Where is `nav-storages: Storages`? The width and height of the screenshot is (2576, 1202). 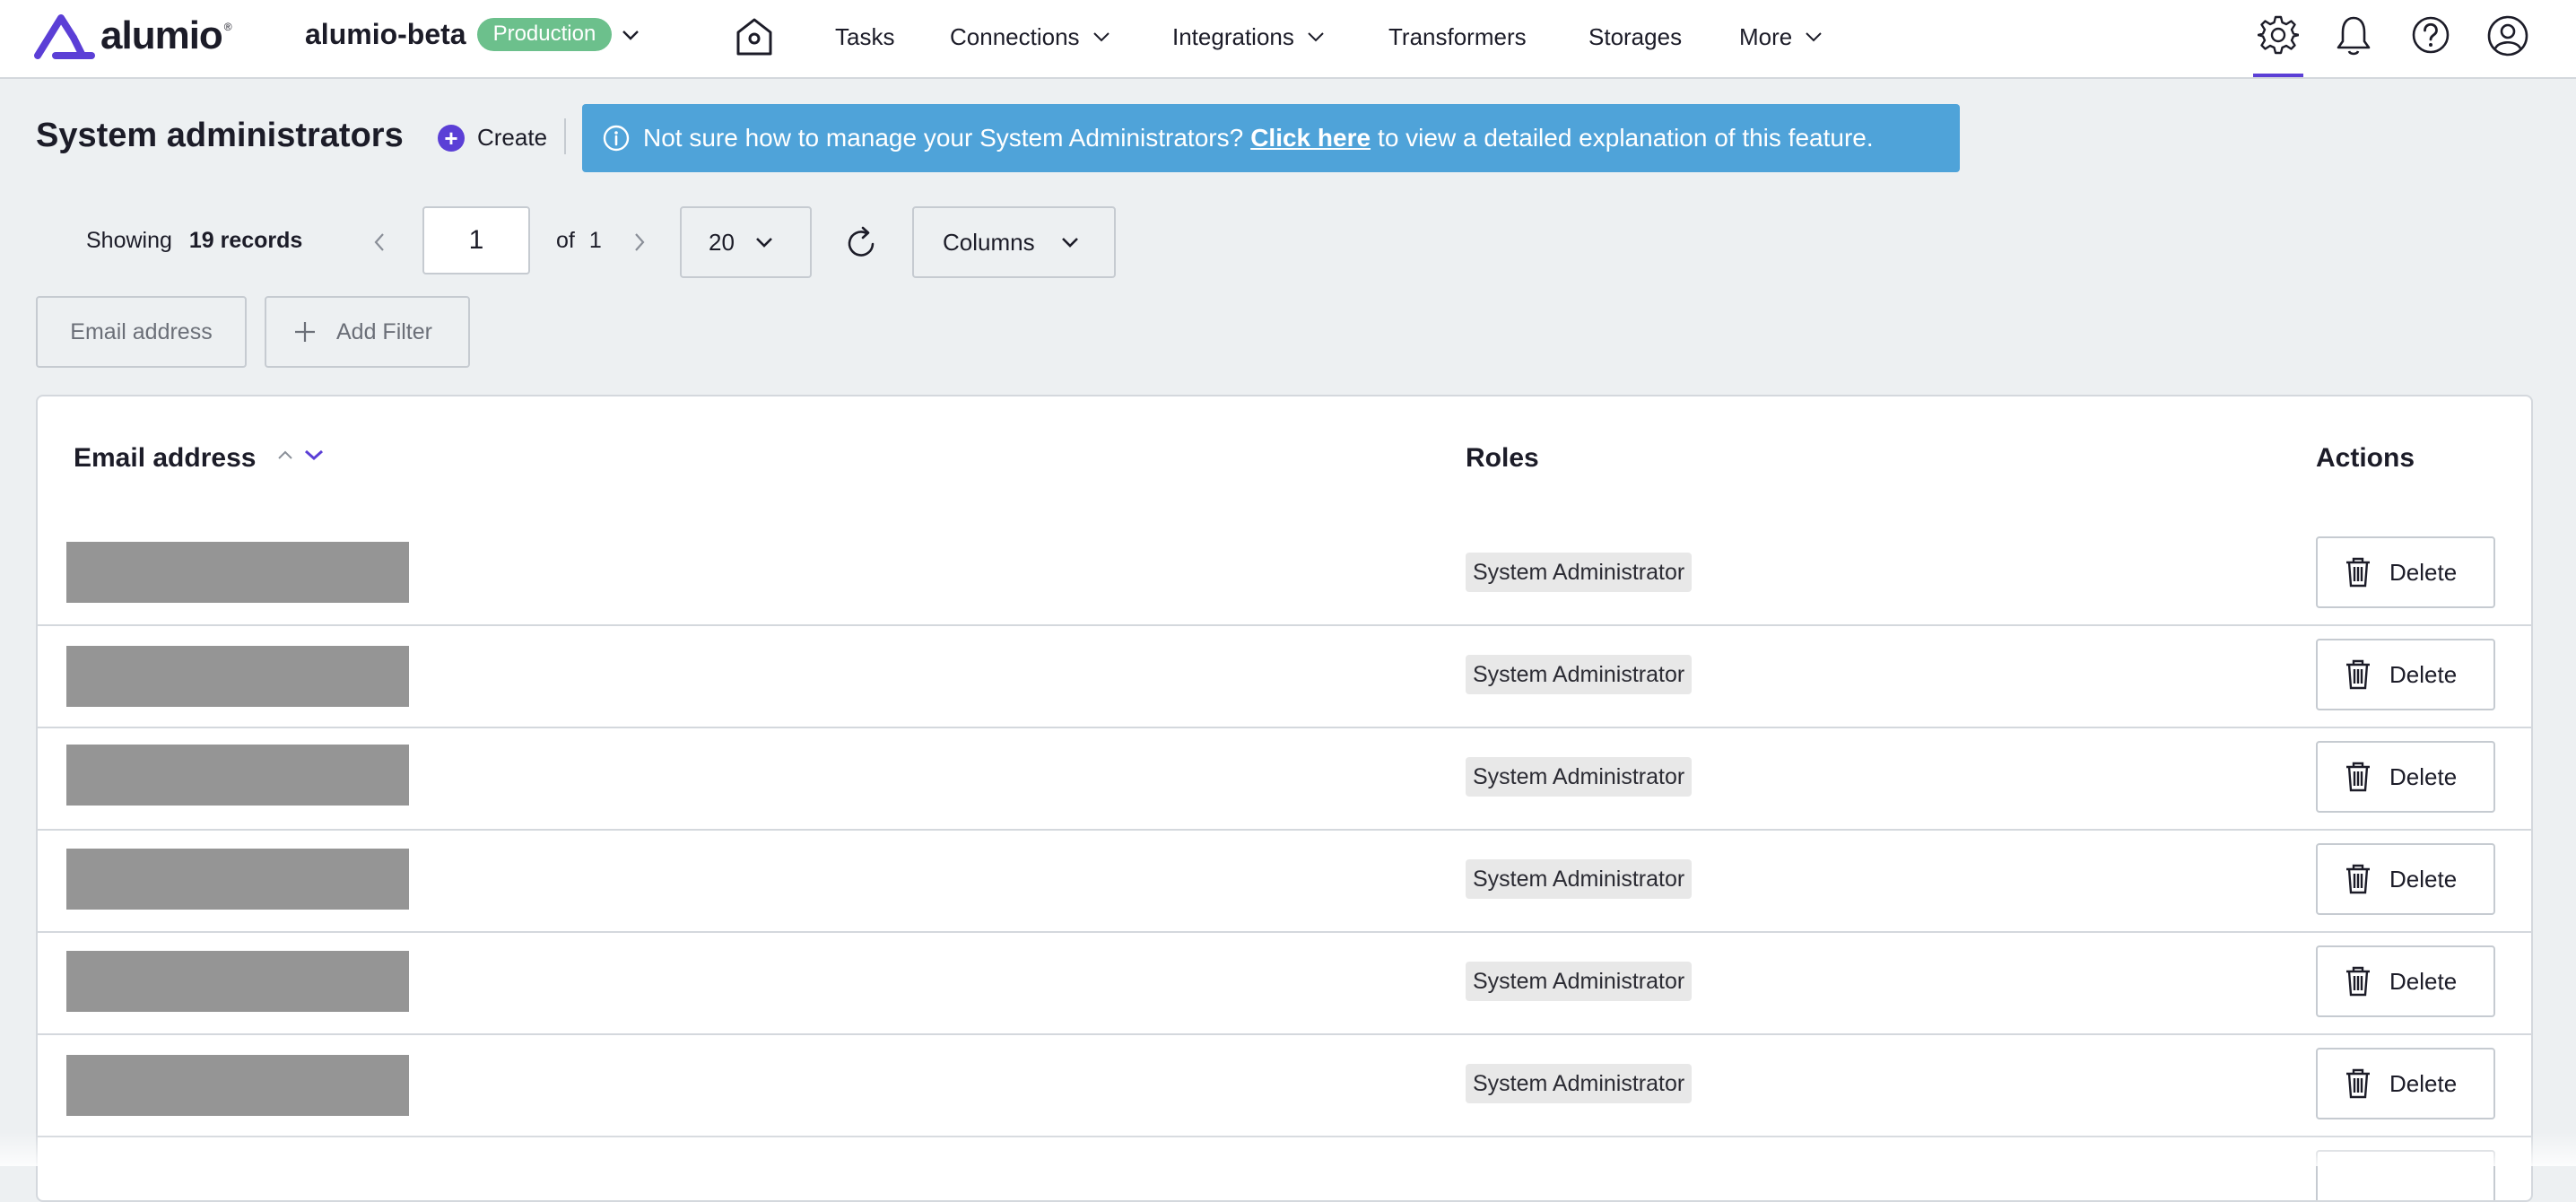
nav-storages: Storages is located at coordinates (1635, 37).